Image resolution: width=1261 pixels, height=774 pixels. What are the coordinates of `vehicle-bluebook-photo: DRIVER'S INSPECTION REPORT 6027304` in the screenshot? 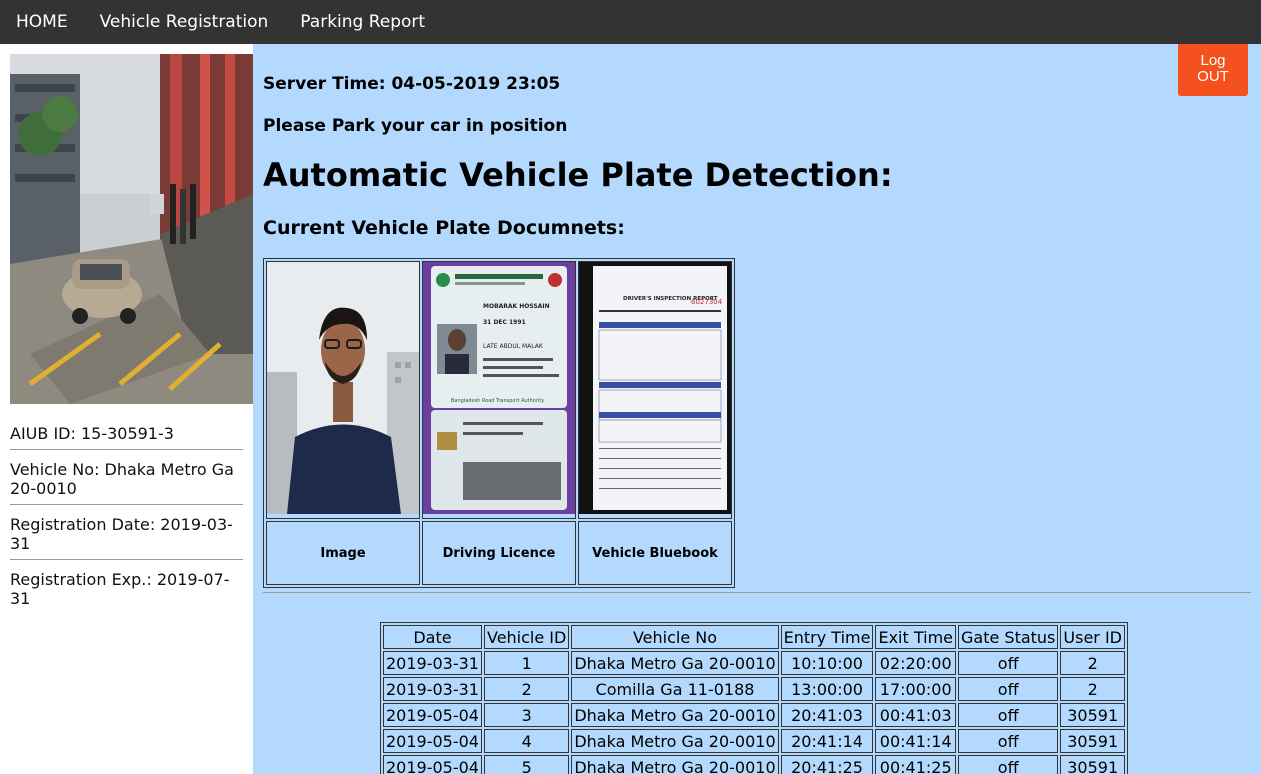 It's located at (655, 388).